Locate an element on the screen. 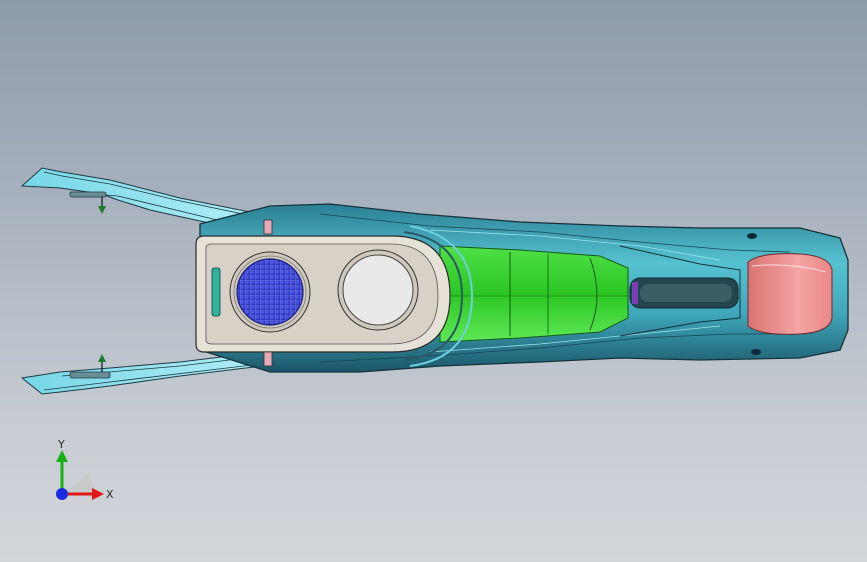  lower-clip is located at coordinates (268, 359).